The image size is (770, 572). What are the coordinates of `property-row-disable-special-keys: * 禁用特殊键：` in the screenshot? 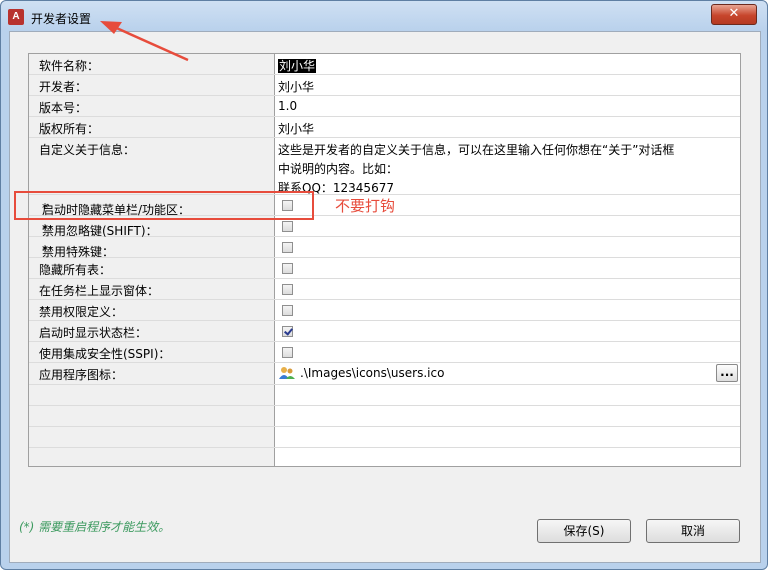 It's located at (384, 248).